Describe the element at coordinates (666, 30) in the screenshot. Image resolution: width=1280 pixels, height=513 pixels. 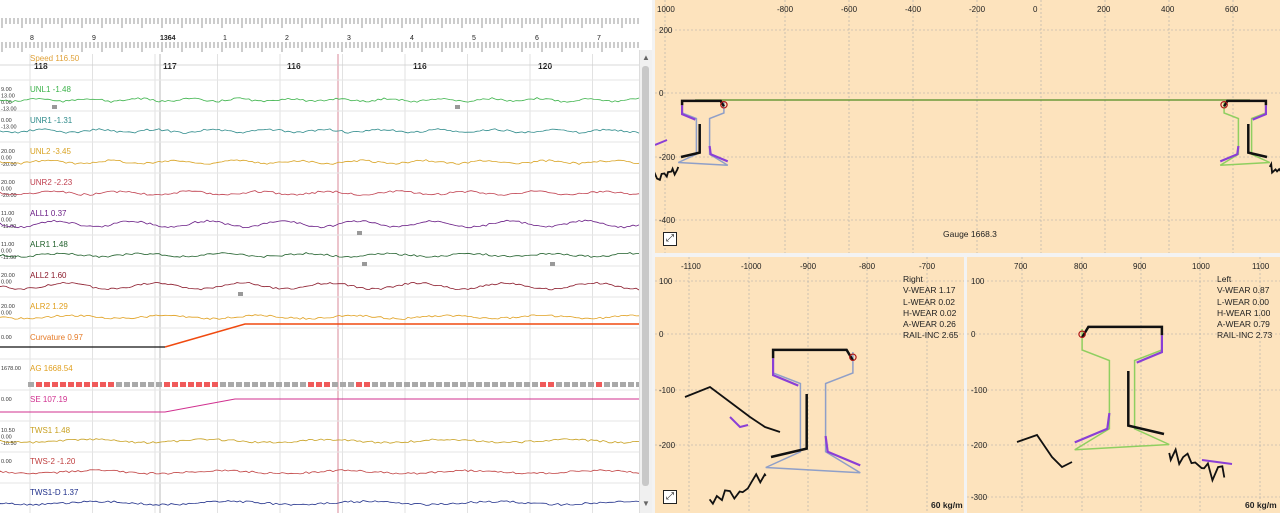
I see `y-tick-label: 200` at that location.